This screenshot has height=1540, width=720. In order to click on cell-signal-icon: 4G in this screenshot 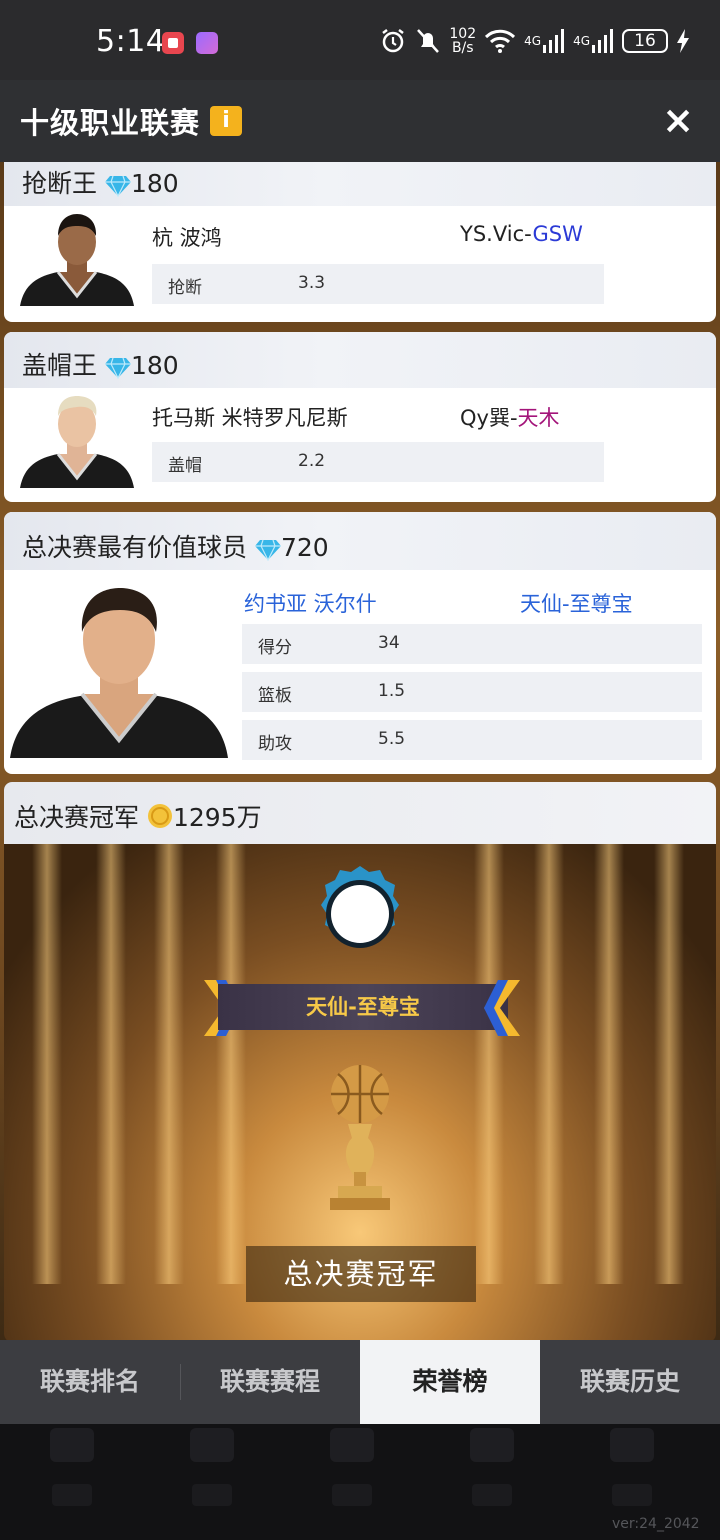, I will do `click(544, 41)`.